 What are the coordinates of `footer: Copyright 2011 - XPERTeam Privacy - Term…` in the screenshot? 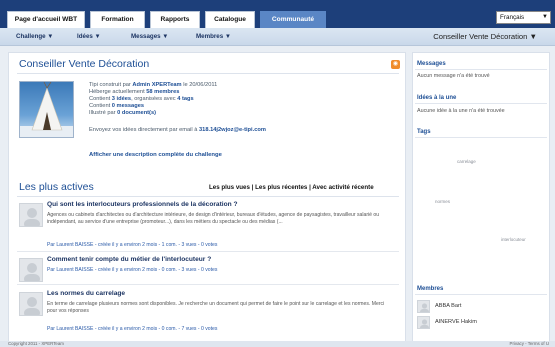 It's located at (277, 344).